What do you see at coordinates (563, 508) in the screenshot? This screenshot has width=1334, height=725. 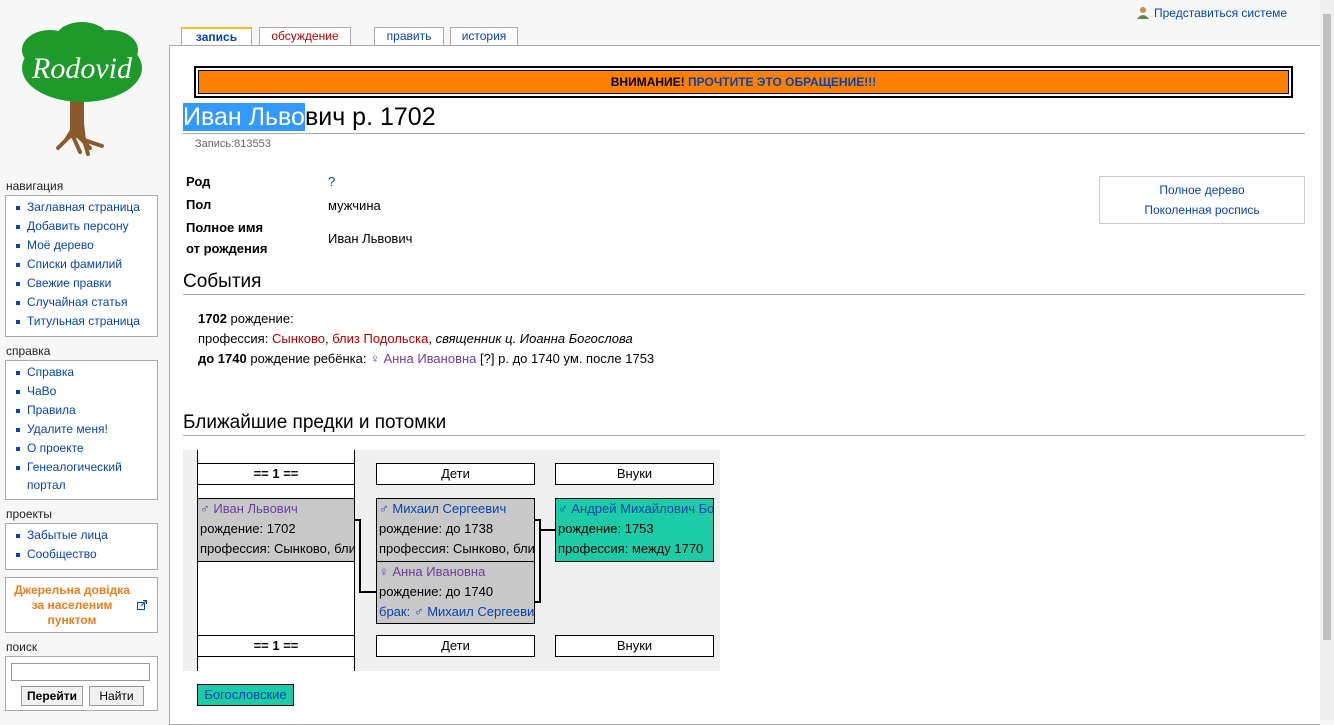 I see `male-icon: ♂` at bounding box center [563, 508].